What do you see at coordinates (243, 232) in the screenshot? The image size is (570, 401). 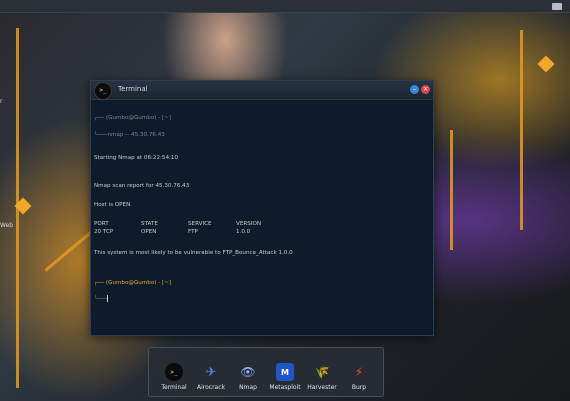 I see `table-cell-version: 1.0.0` at bounding box center [243, 232].